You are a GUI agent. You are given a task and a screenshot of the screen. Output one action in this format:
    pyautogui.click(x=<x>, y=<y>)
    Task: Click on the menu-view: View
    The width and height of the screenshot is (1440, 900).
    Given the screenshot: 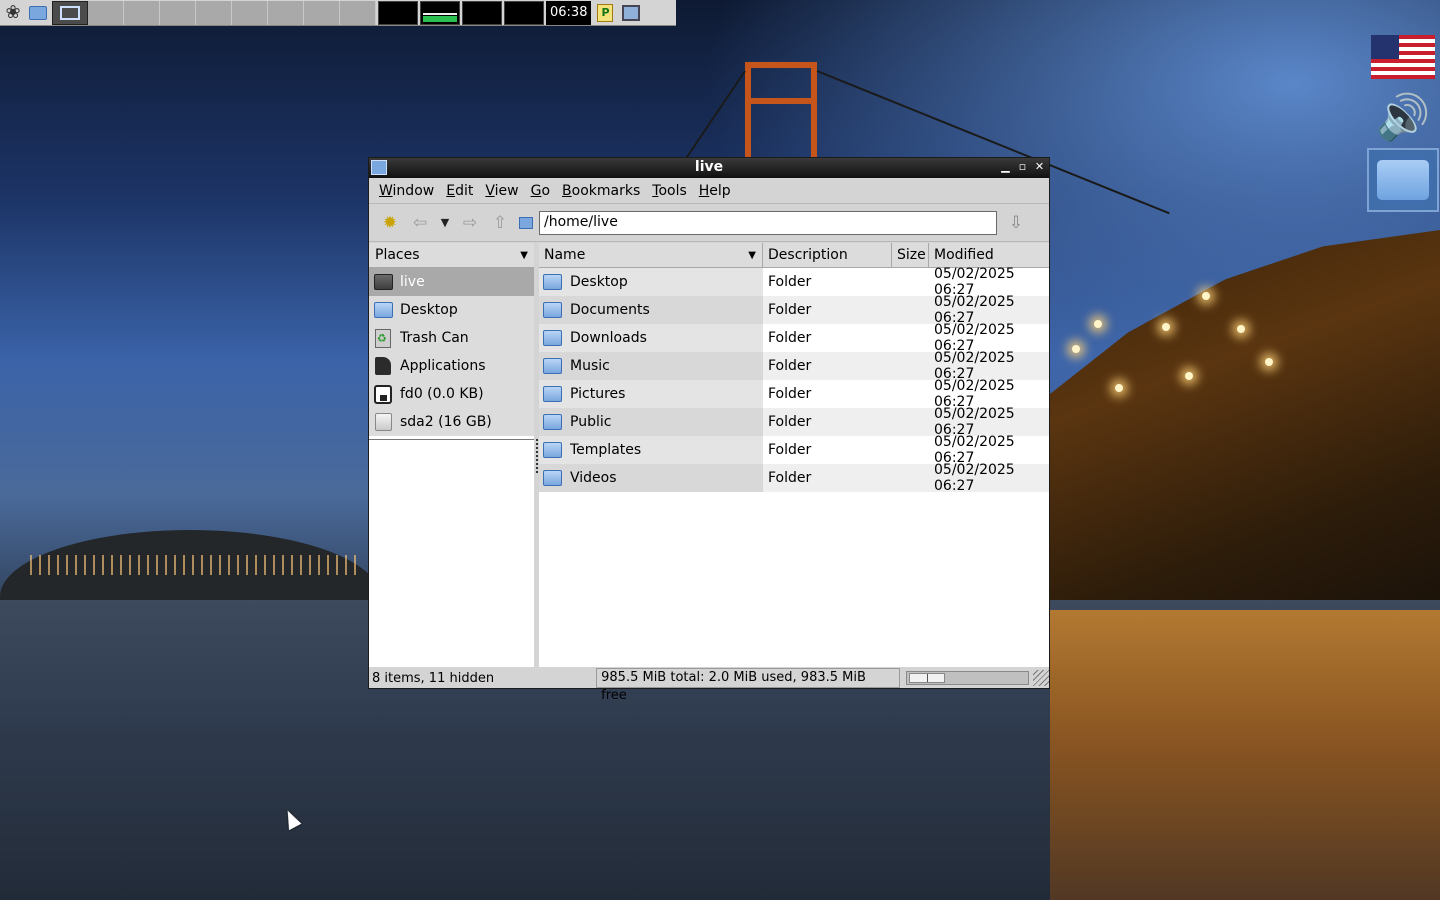 What is the action you would take?
    pyautogui.click(x=501, y=191)
    